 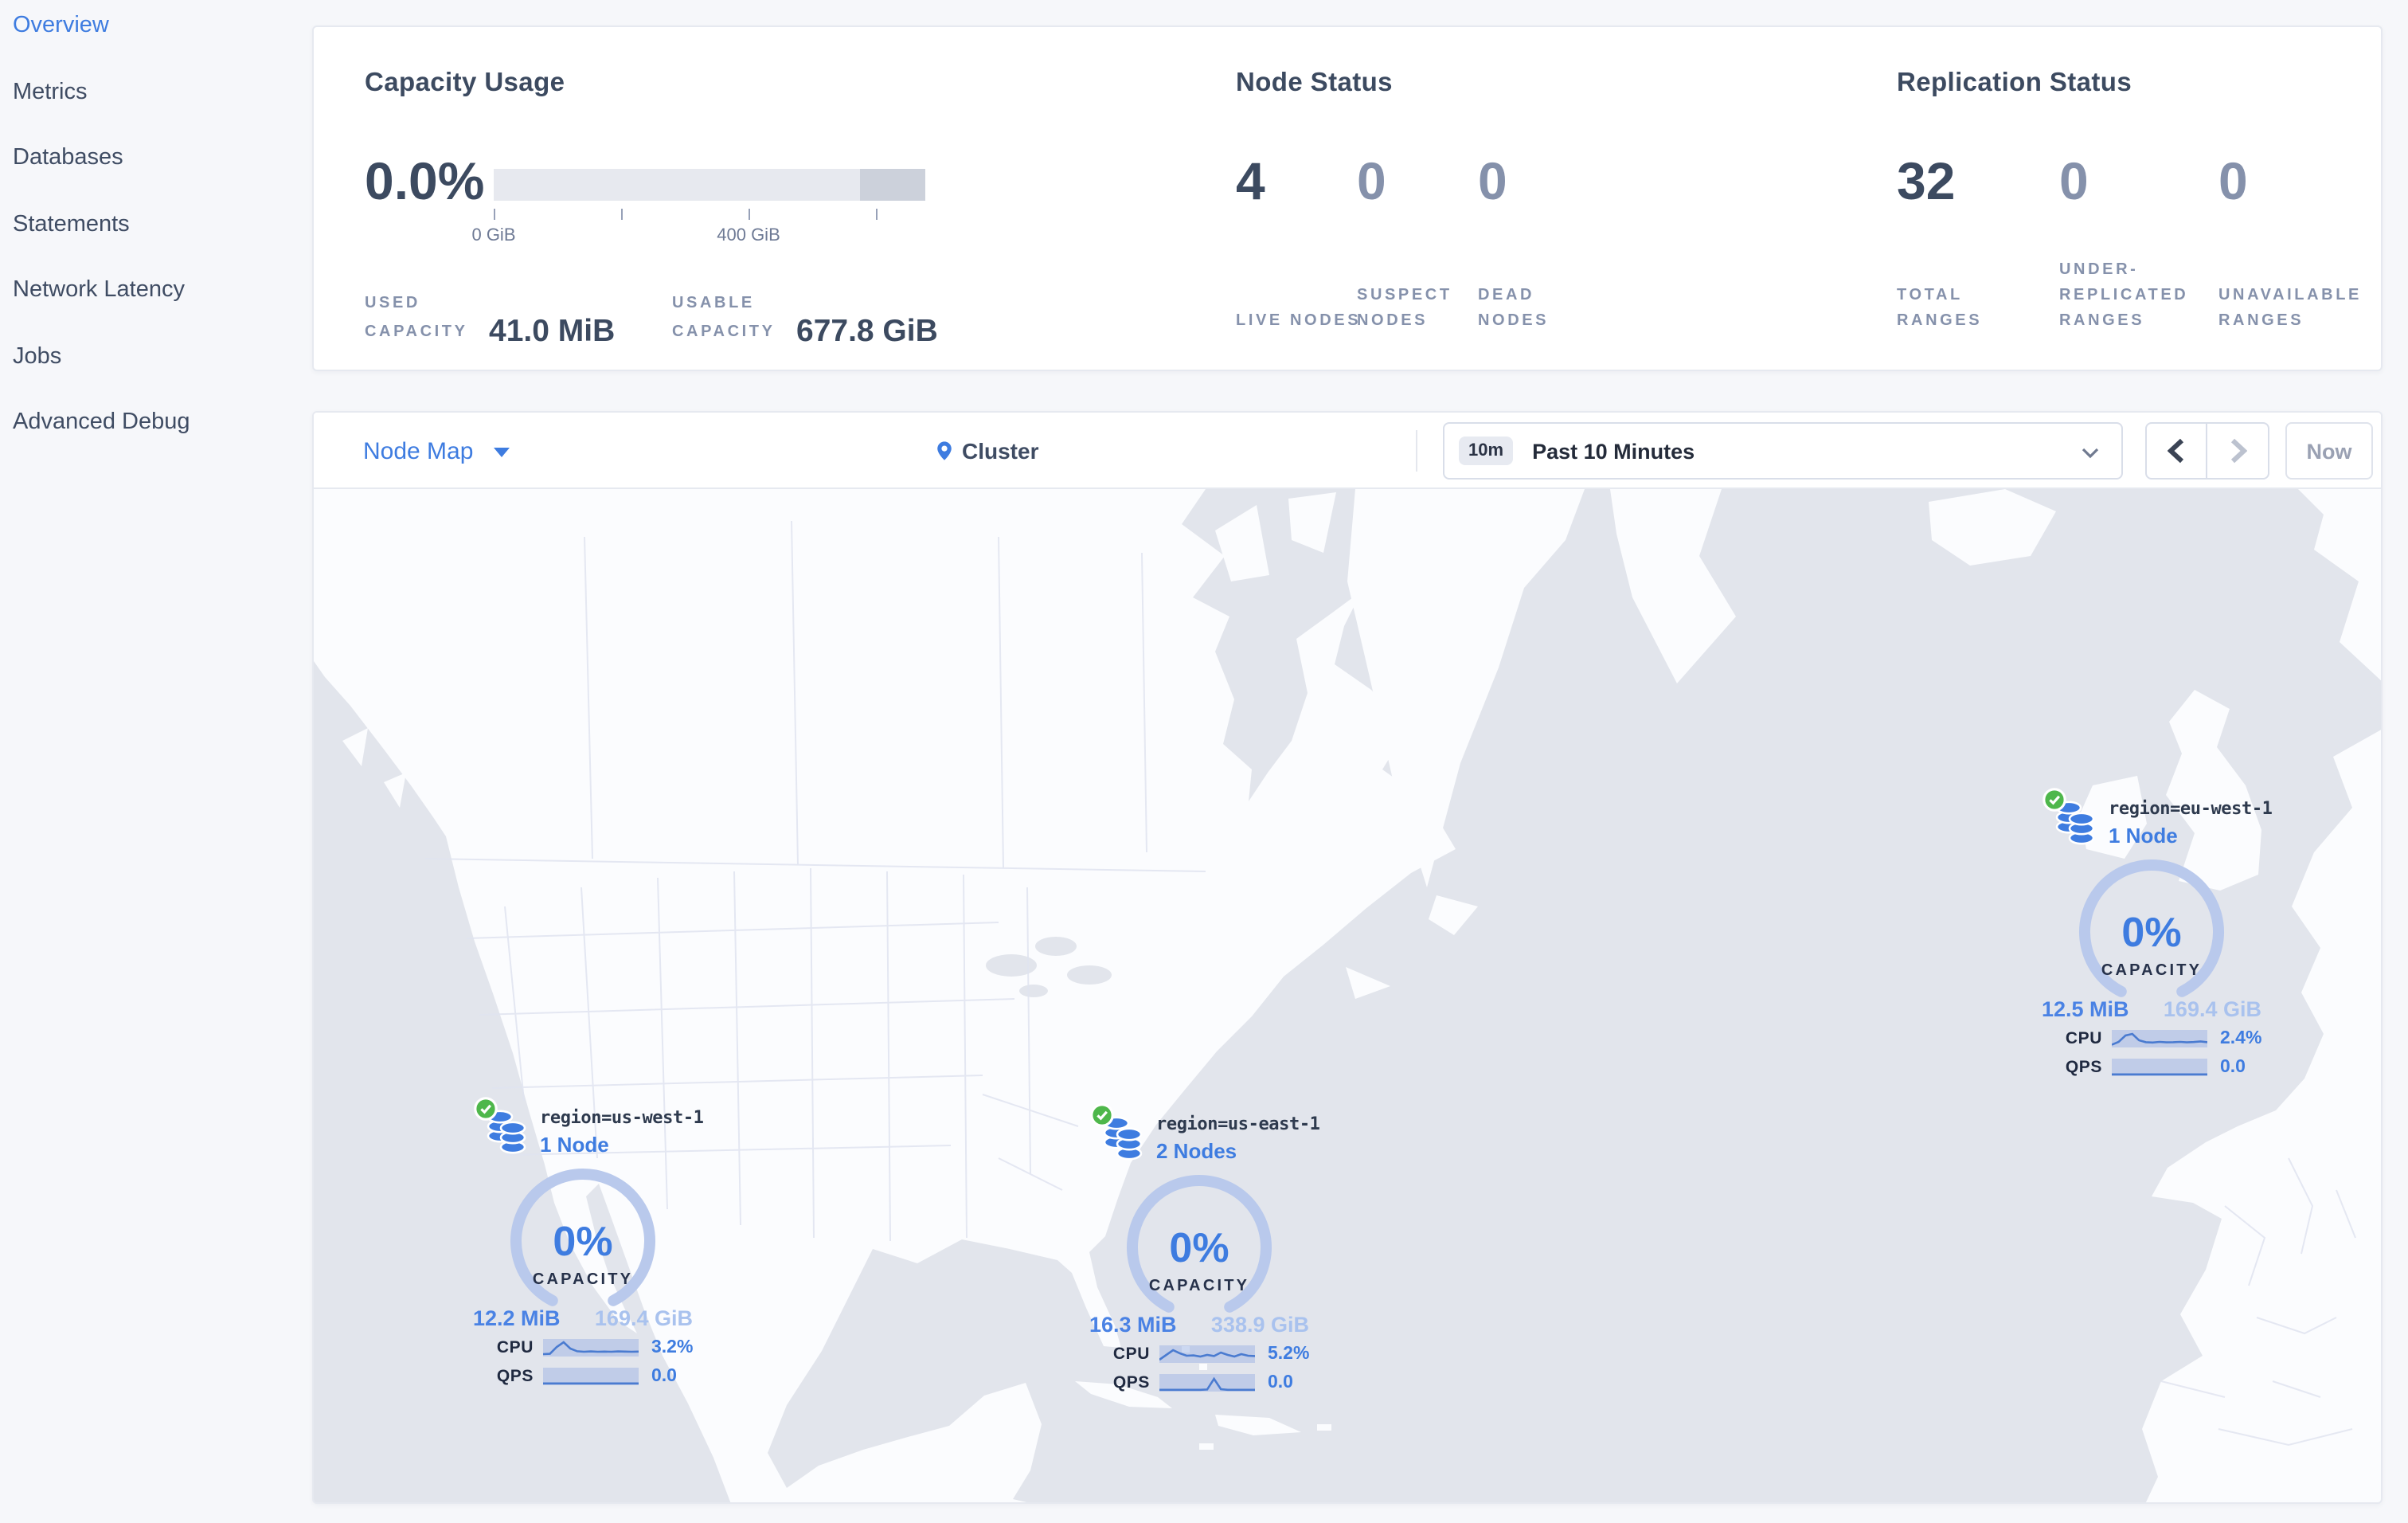 I want to click on total-ranges-label: TOTAL RANGES, so click(x=1940, y=308).